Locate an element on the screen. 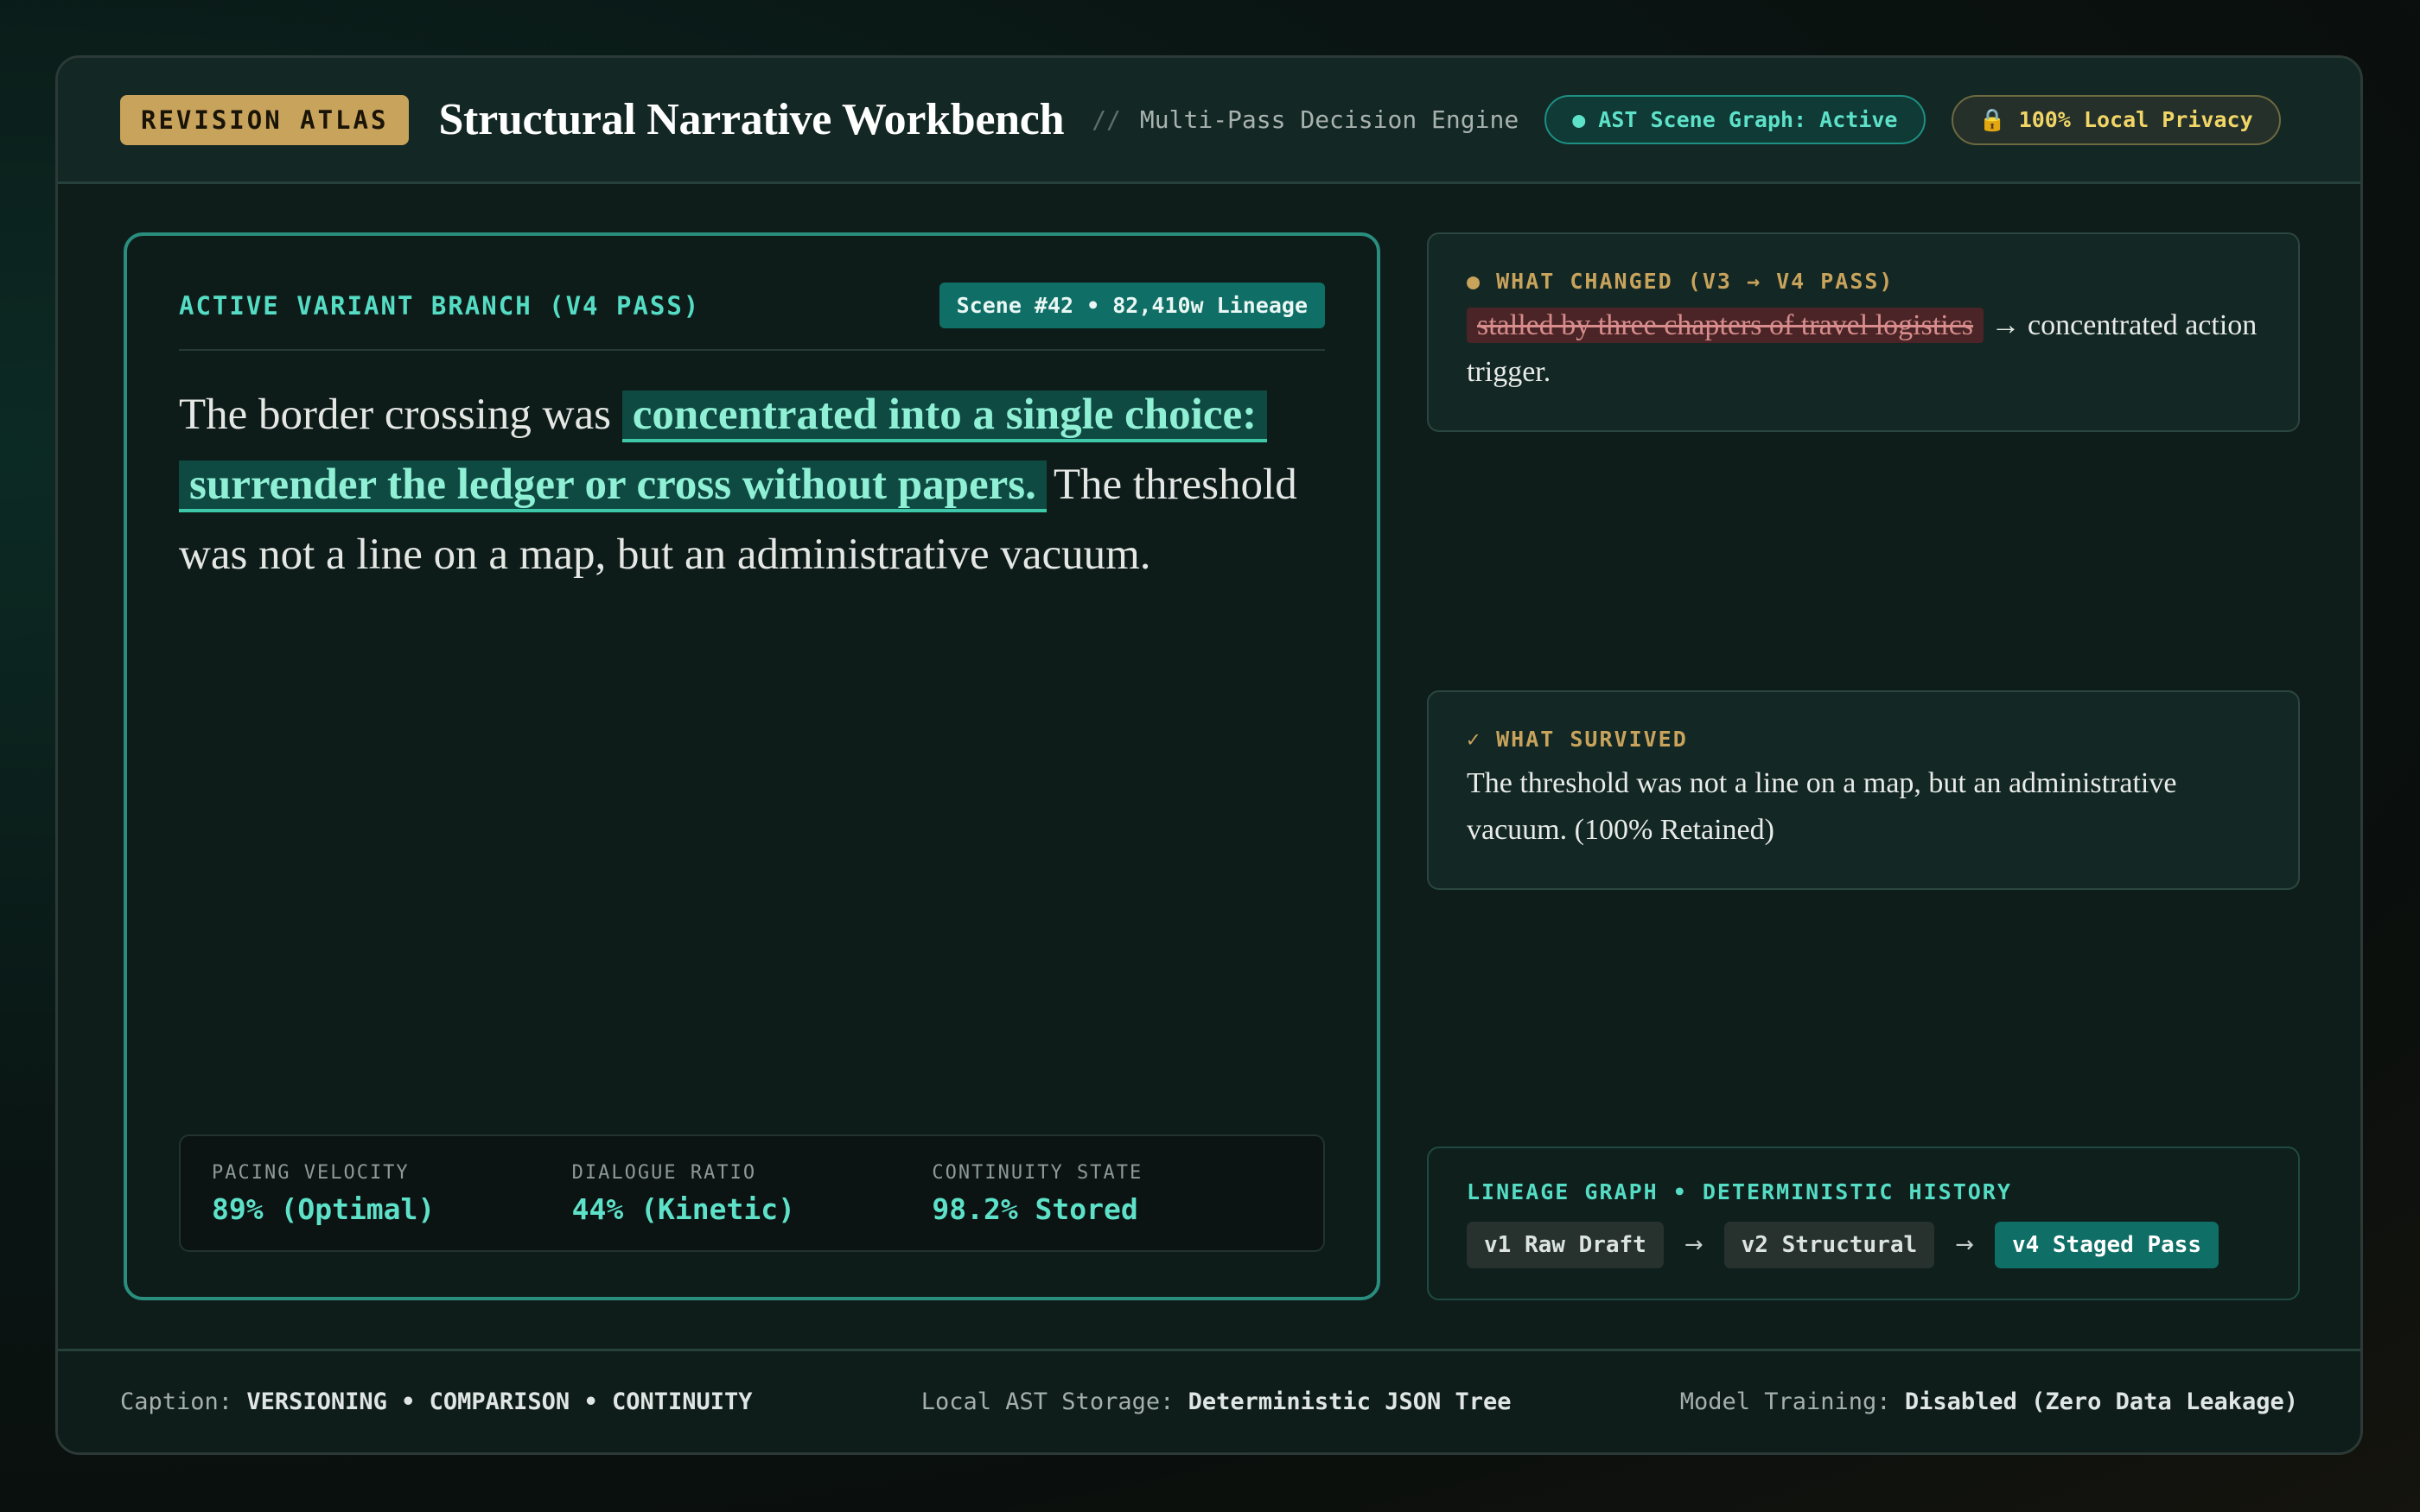 The width and height of the screenshot is (2420, 1512). version-chip-v4: v4 Staged Pass is located at coordinates (2106, 1245).